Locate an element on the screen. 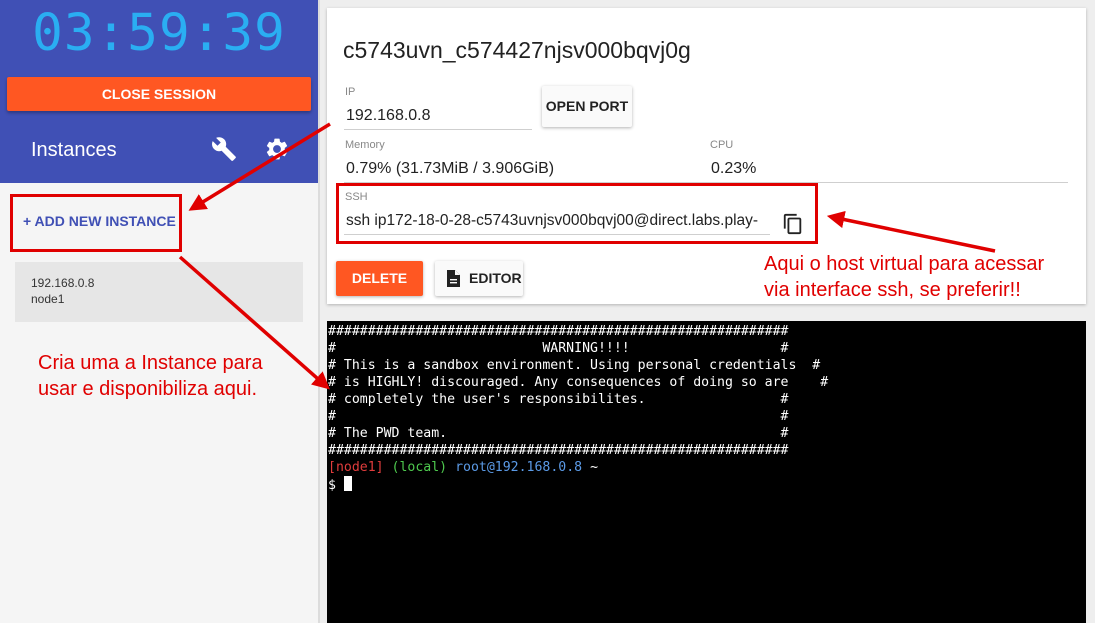 This screenshot has width=1095, height=623. sidebar-header: 03:59:39 CLOSE SESSION Instances is located at coordinates (159, 91).